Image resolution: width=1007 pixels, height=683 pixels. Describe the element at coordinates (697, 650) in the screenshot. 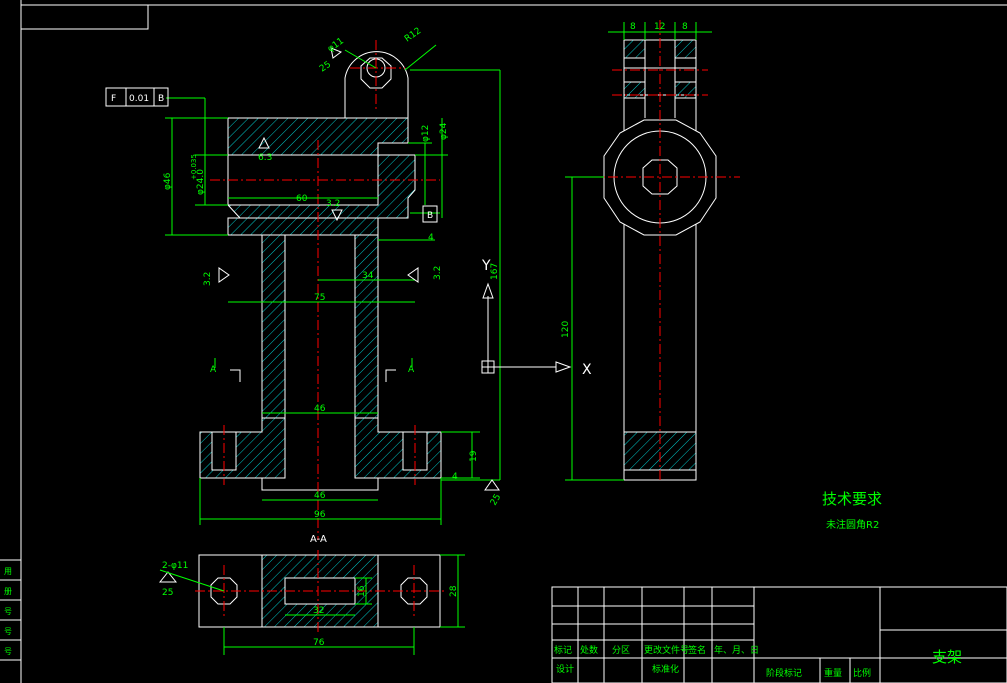

I see `tb-sign: 签名` at that location.